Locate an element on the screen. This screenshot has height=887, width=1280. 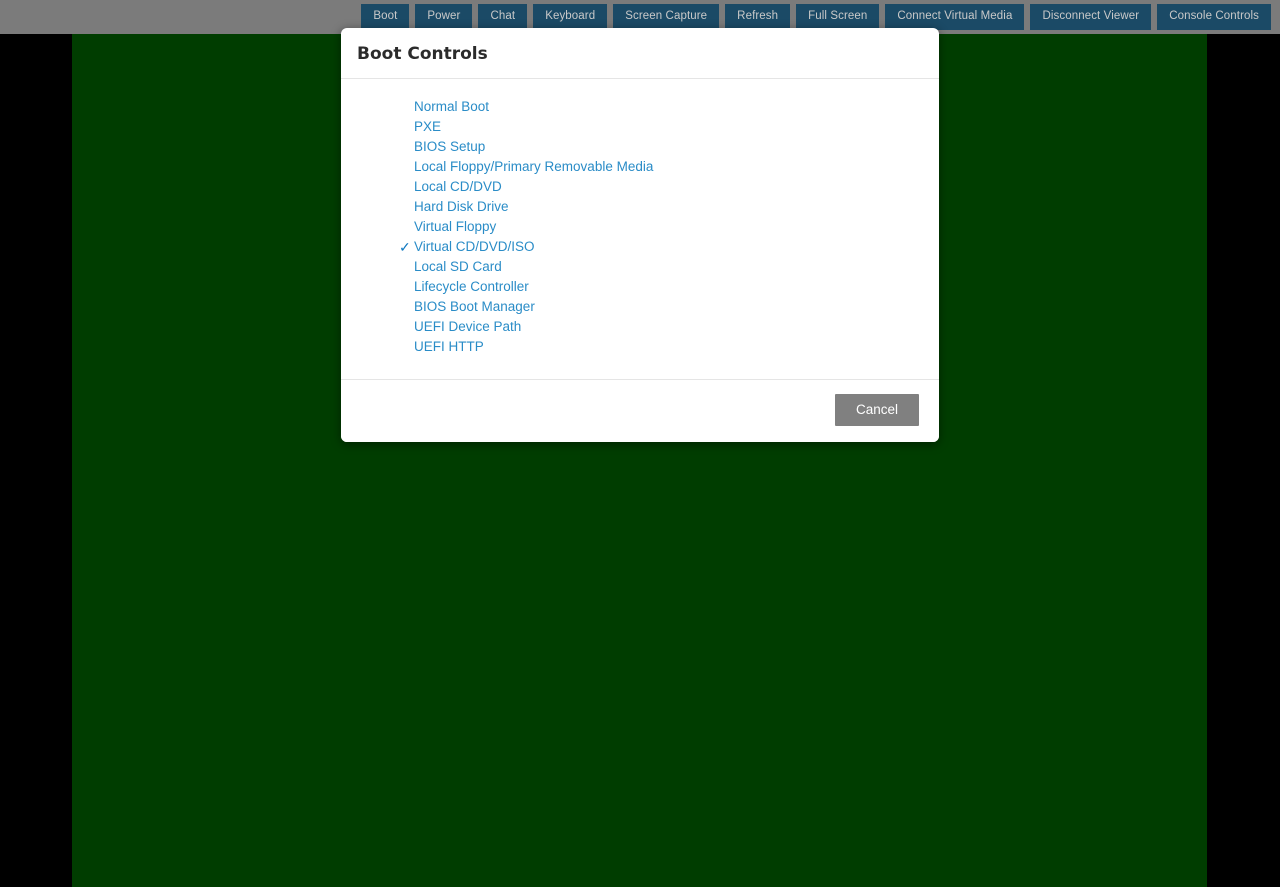
toolbar-button-power: Power is located at coordinates (444, 17).